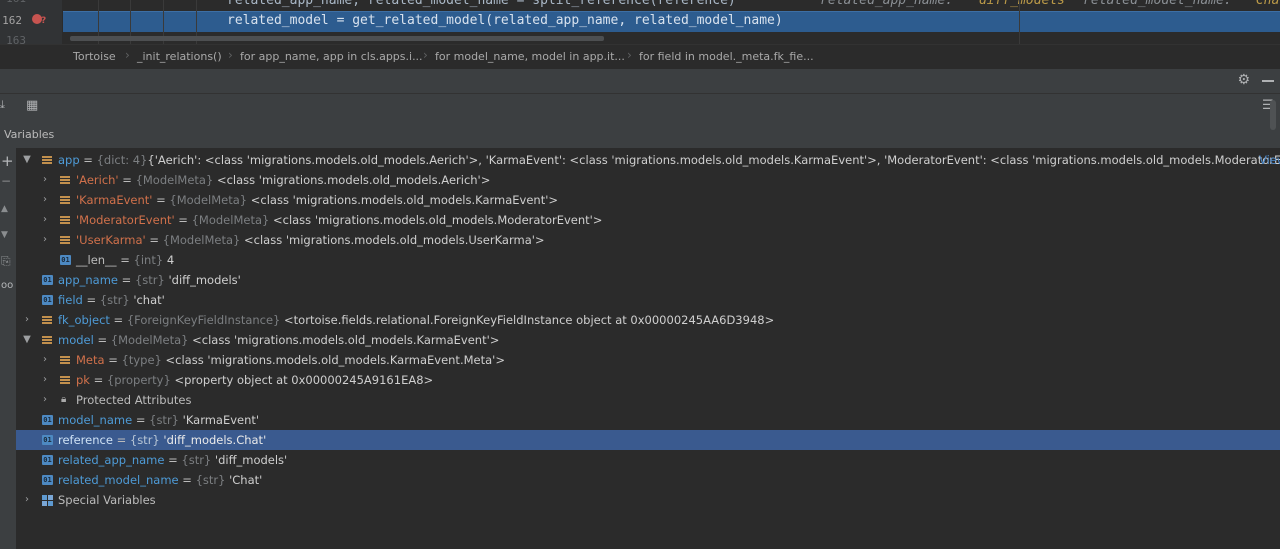  I want to click on group-label: Protected Attributes, so click(134, 400).